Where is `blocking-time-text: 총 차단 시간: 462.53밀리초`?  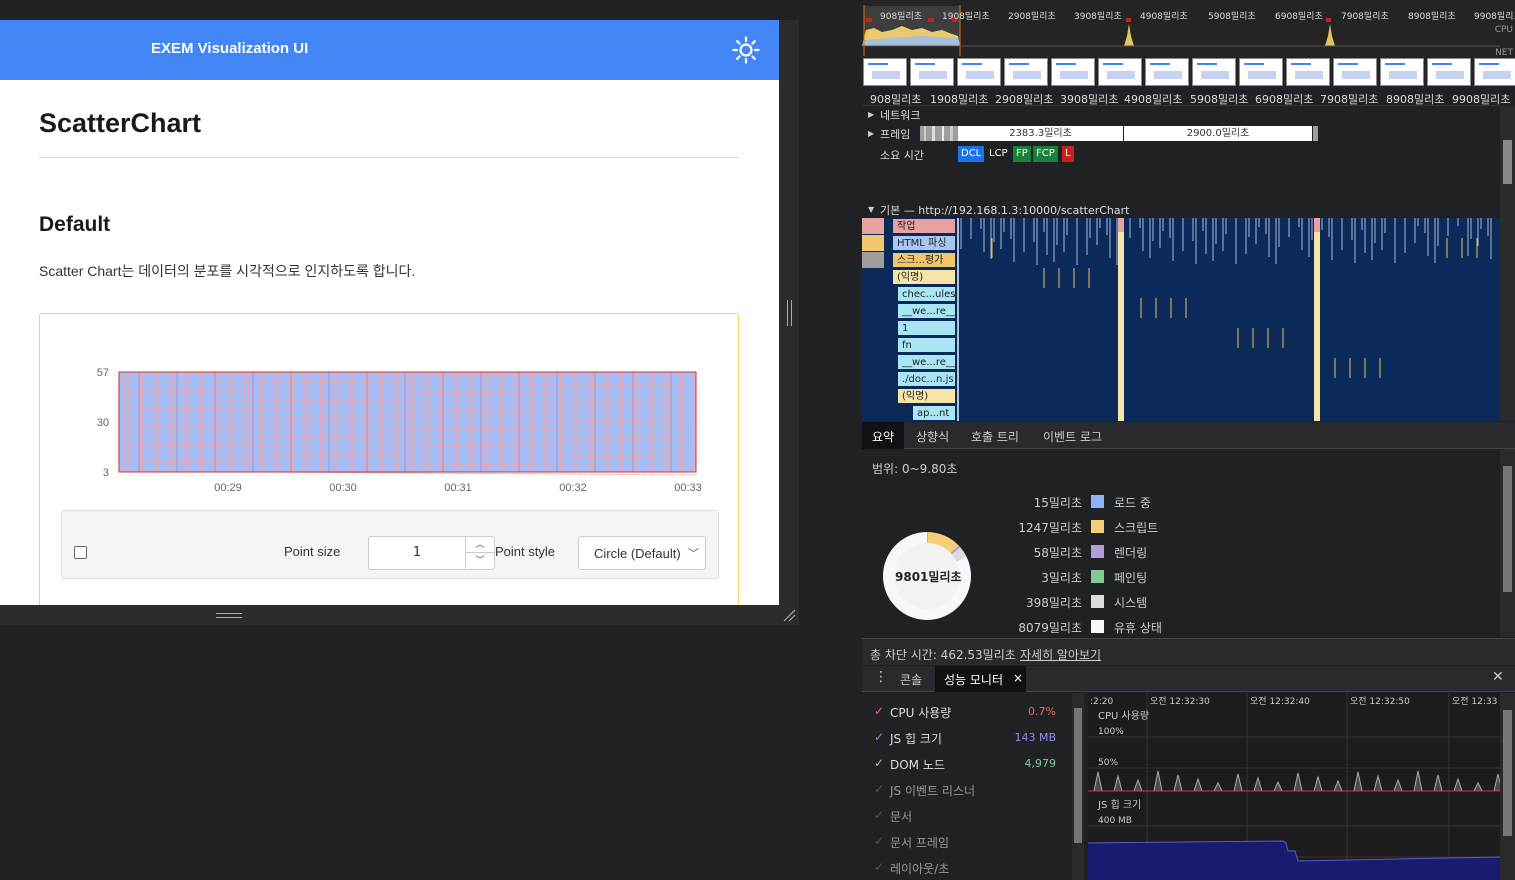 blocking-time-text: 총 차단 시간: 462.53밀리초 is located at coordinates (943, 655).